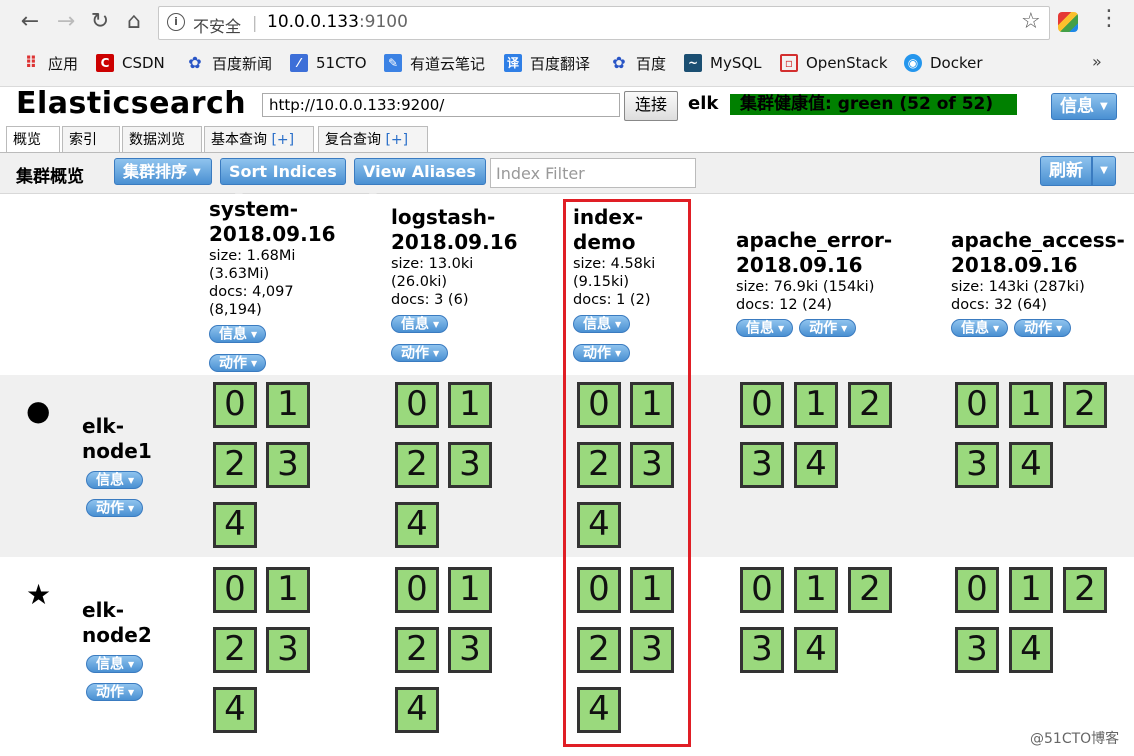  I want to click on bookmark-baidu-translate: 译百度翻译, so click(547, 63).